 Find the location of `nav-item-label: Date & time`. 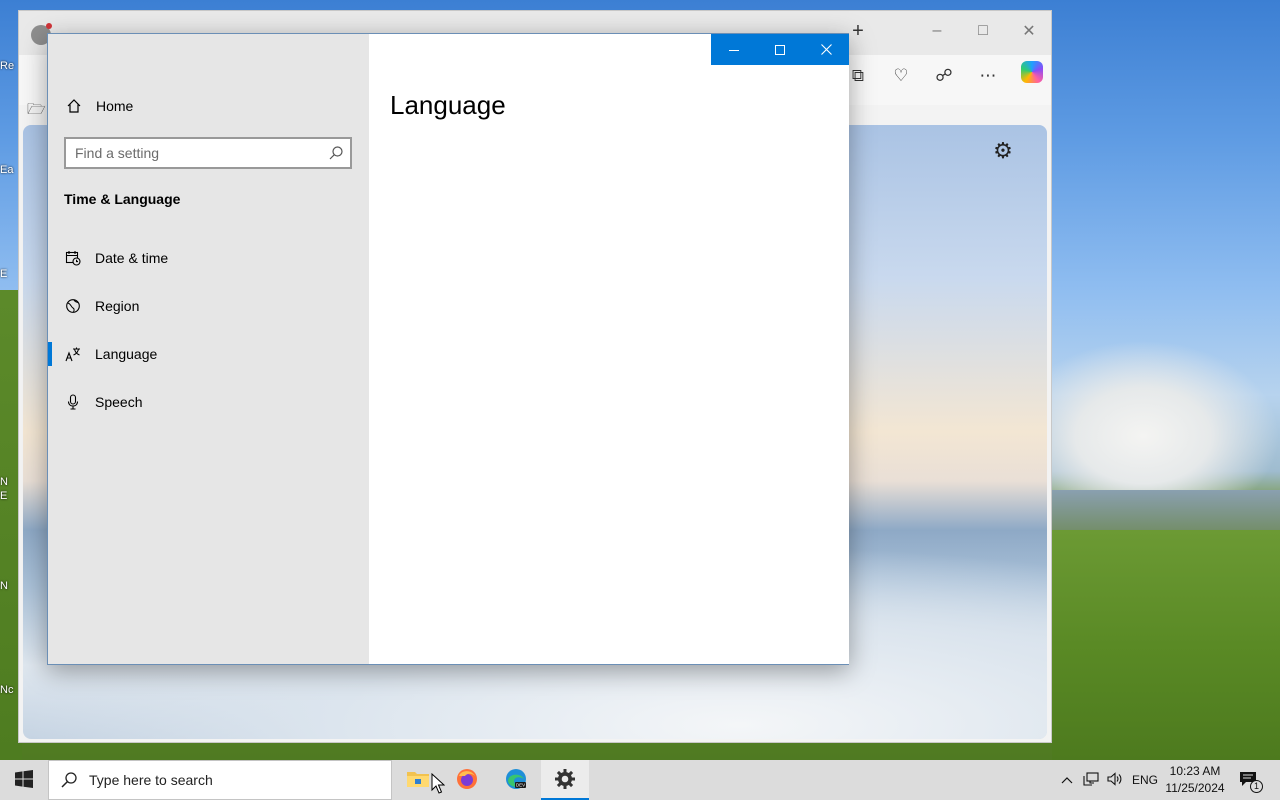

nav-item-label: Date & time is located at coordinates (132, 258).